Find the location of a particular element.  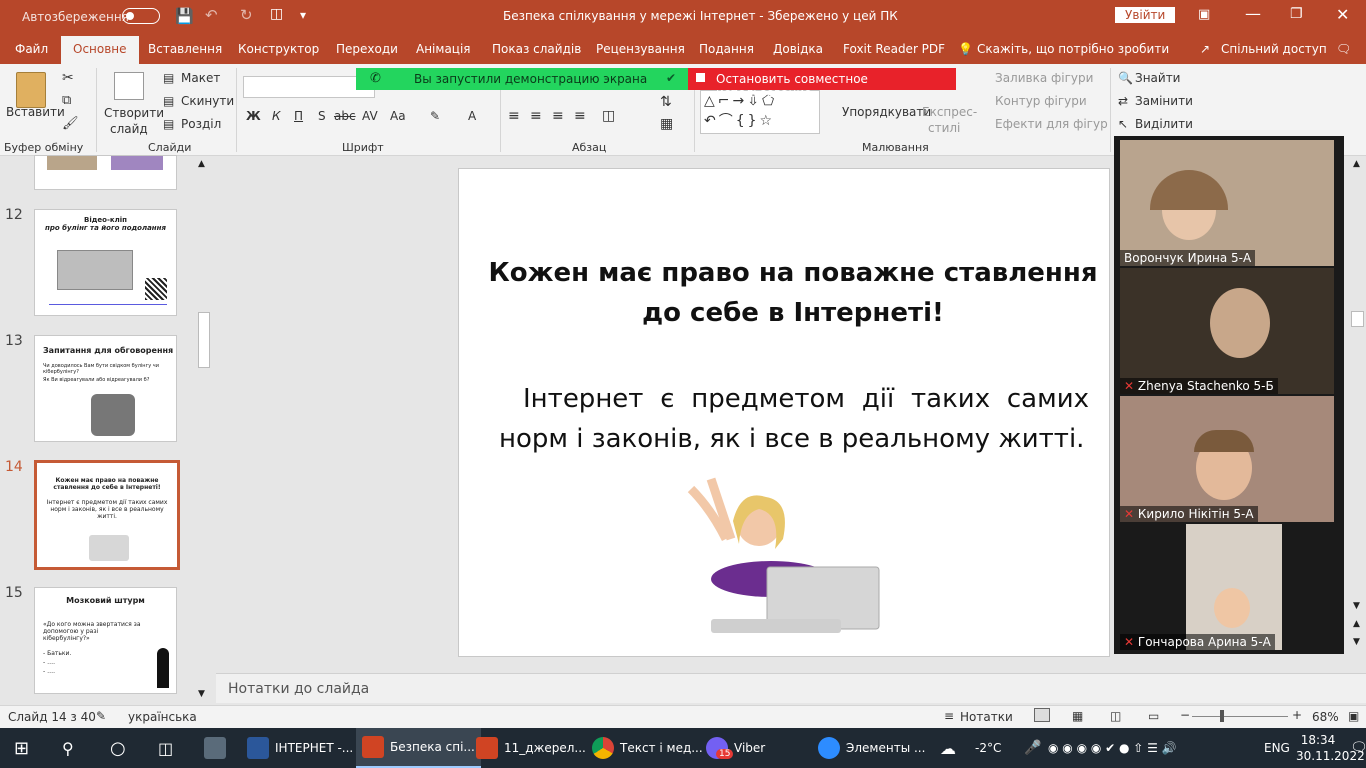

bold-button: Ж is located at coordinates (253, 116).